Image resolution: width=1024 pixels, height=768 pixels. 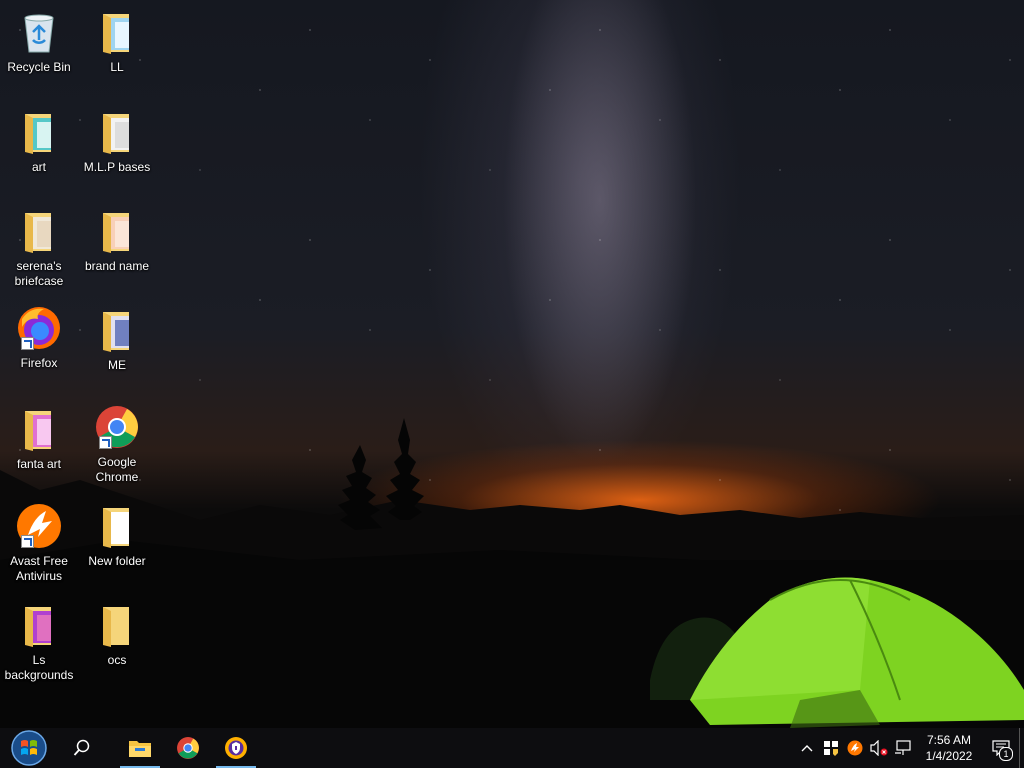 I want to click on desktop-icon-avast-free-antivirus: Avast Free Antivirus, so click(x=39, y=543).